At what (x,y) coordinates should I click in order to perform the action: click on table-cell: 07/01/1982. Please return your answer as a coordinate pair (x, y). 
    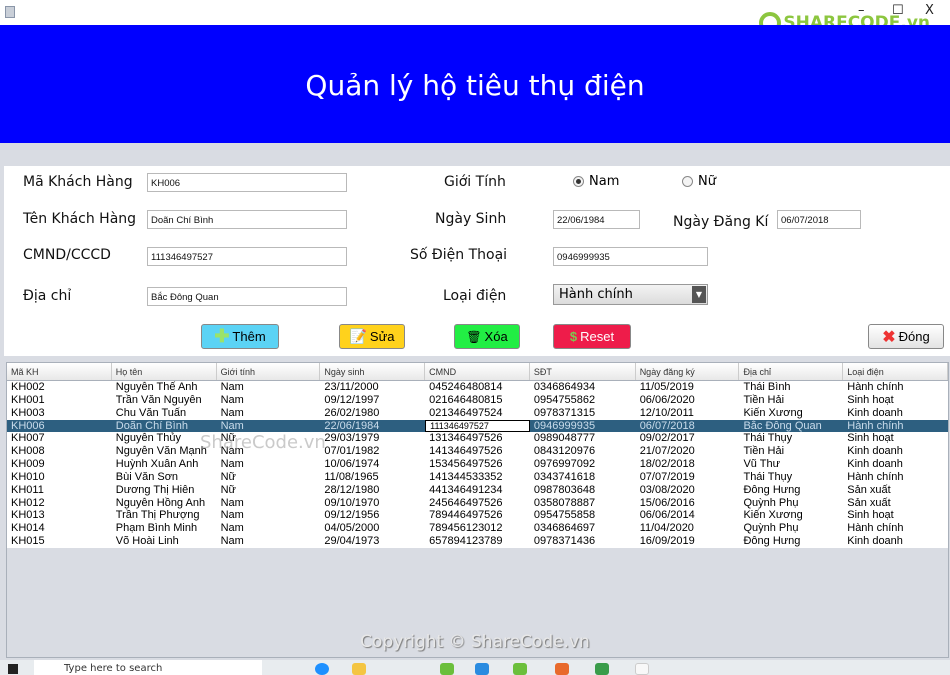
    Looking at the image, I should click on (372, 451).